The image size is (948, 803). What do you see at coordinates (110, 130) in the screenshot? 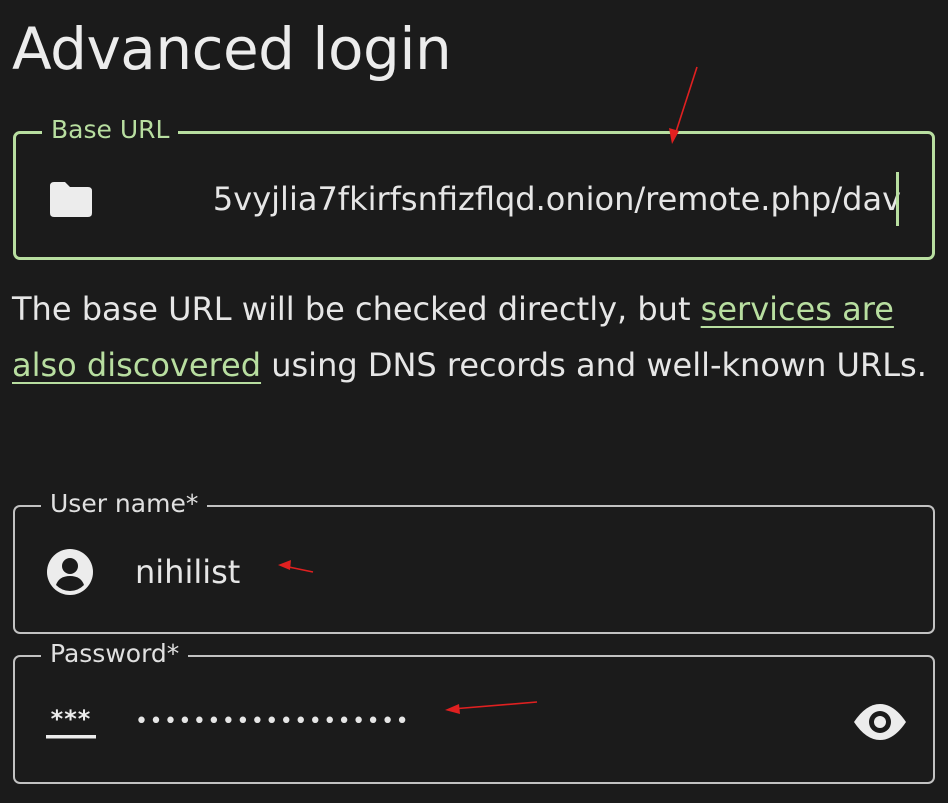
I see `base-url-label: Base URL` at bounding box center [110, 130].